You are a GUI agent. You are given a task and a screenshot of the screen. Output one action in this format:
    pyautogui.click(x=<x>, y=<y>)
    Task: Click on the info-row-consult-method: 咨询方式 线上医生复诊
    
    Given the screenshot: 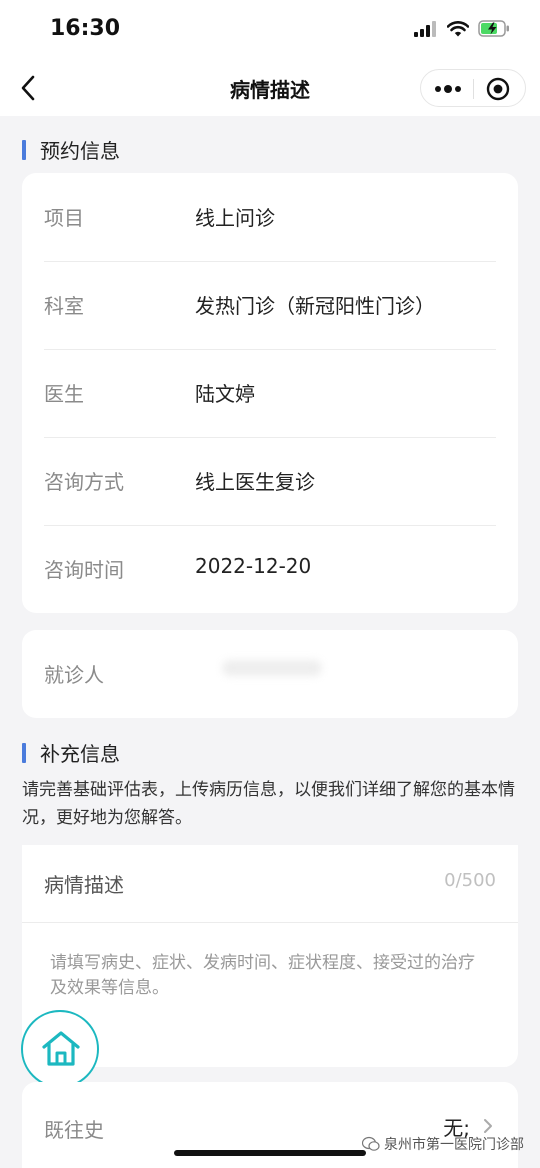 What is the action you would take?
    pyautogui.click(x=270, y=481)
    